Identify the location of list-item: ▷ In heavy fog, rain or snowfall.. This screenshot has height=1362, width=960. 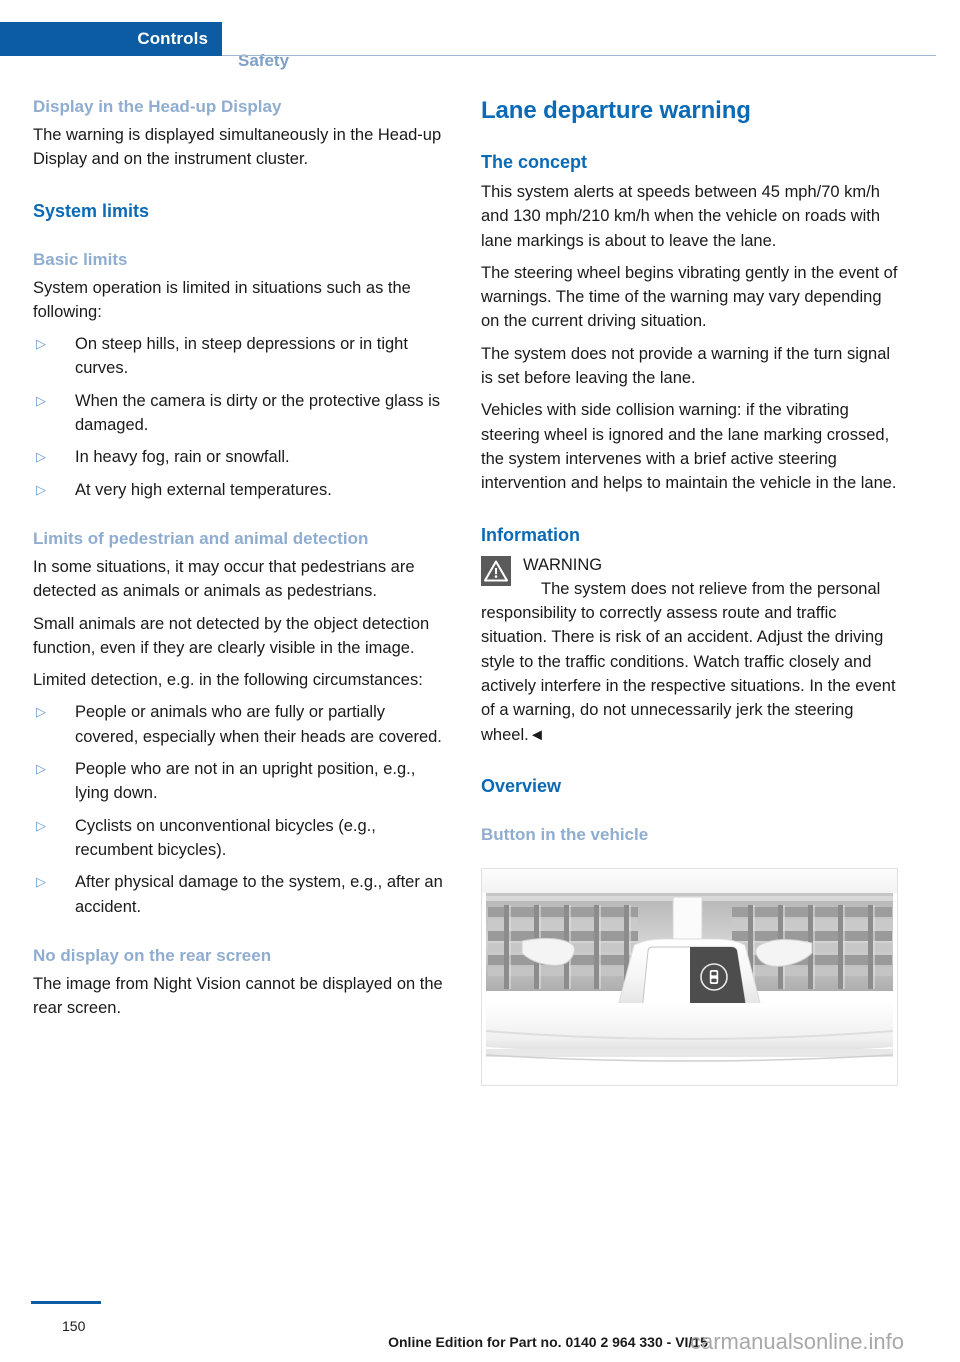
(242, 457).